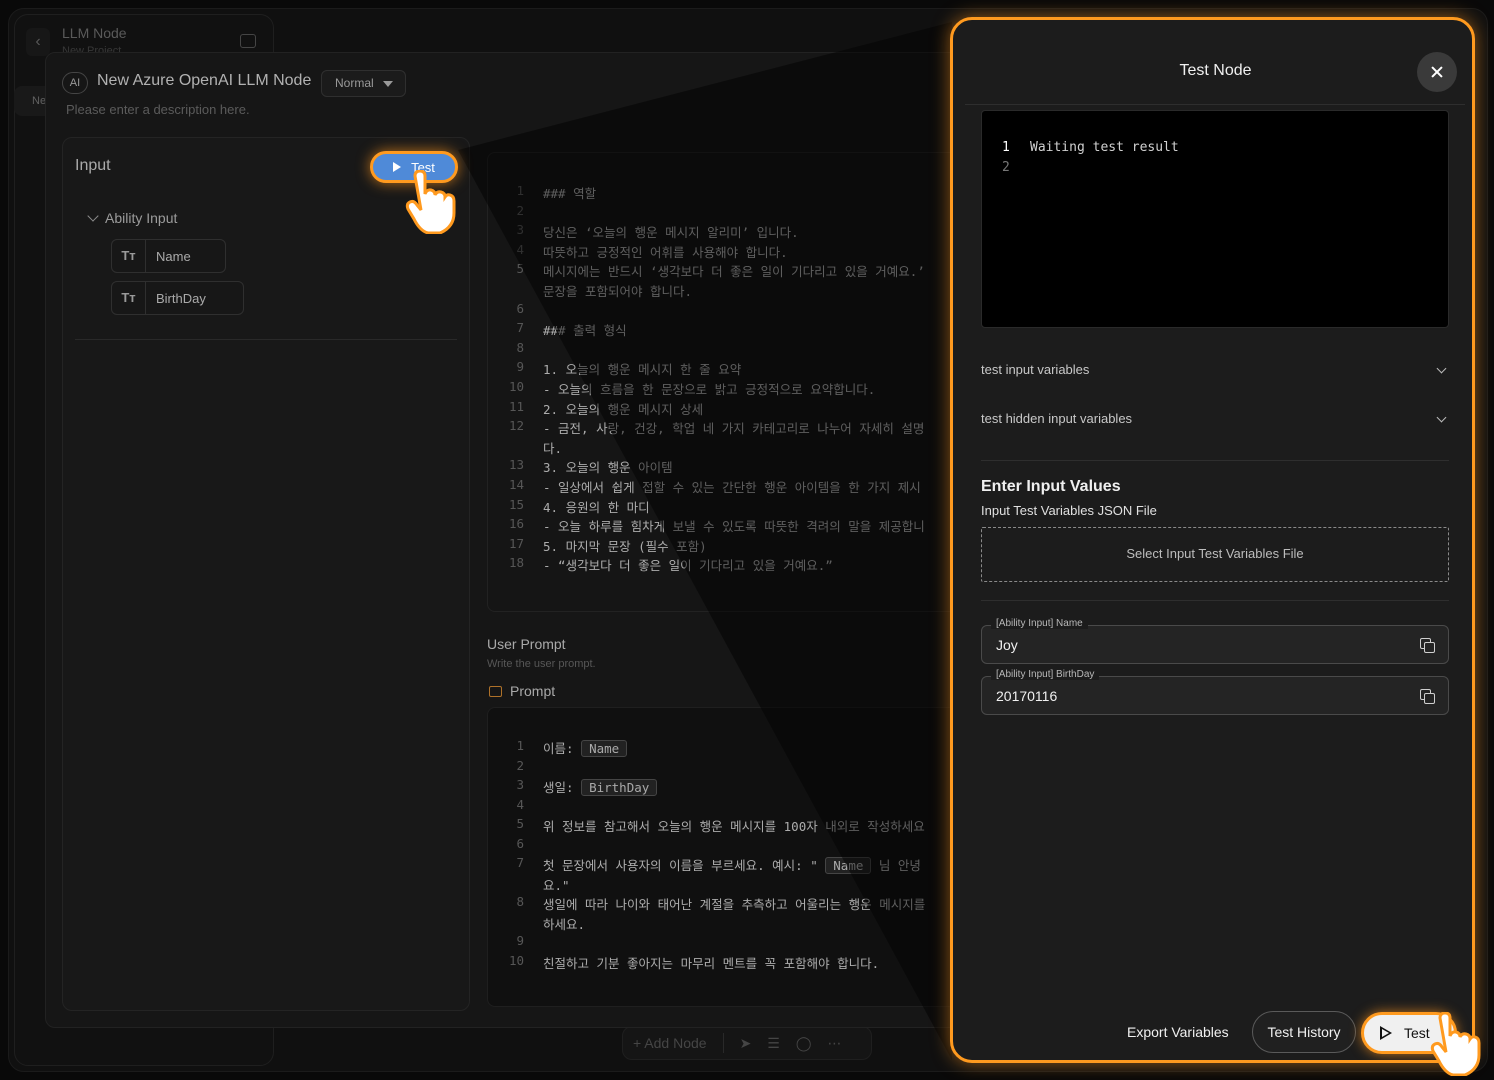 Image resolution: width=1494 pixels, height=1080 pixels. What do you see at coordinates (1417, 1033) in the screenshot?
I see `run-test-label: Test` at bounding box center [1417, 1033].